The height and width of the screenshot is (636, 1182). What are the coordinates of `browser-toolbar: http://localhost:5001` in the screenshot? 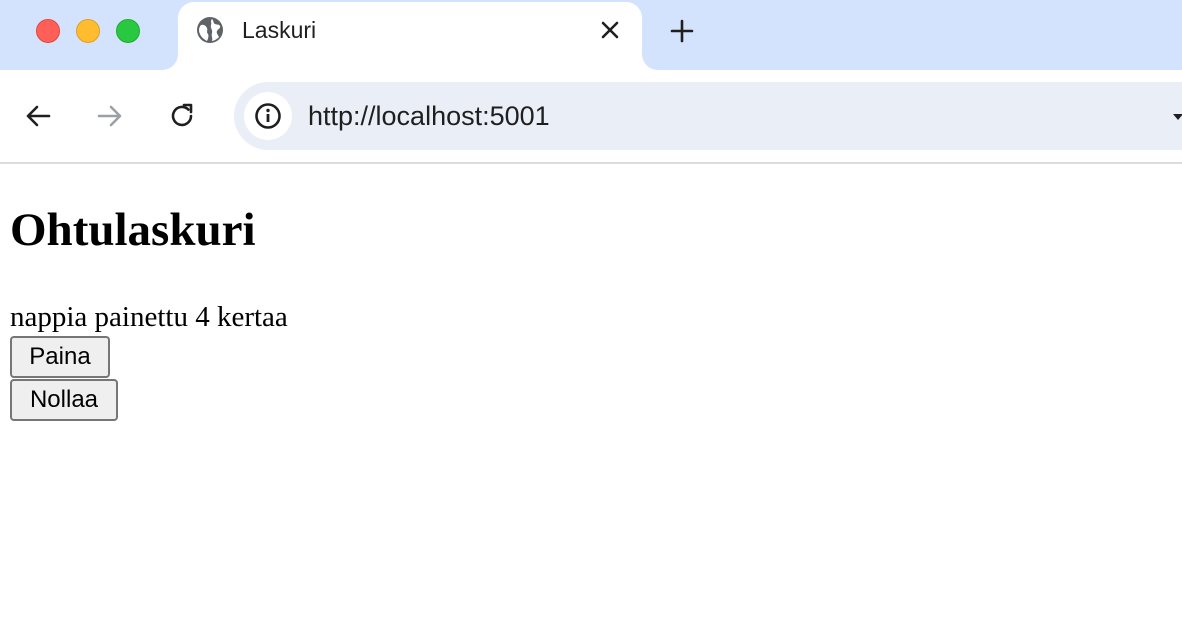 It's located at (591, 117).